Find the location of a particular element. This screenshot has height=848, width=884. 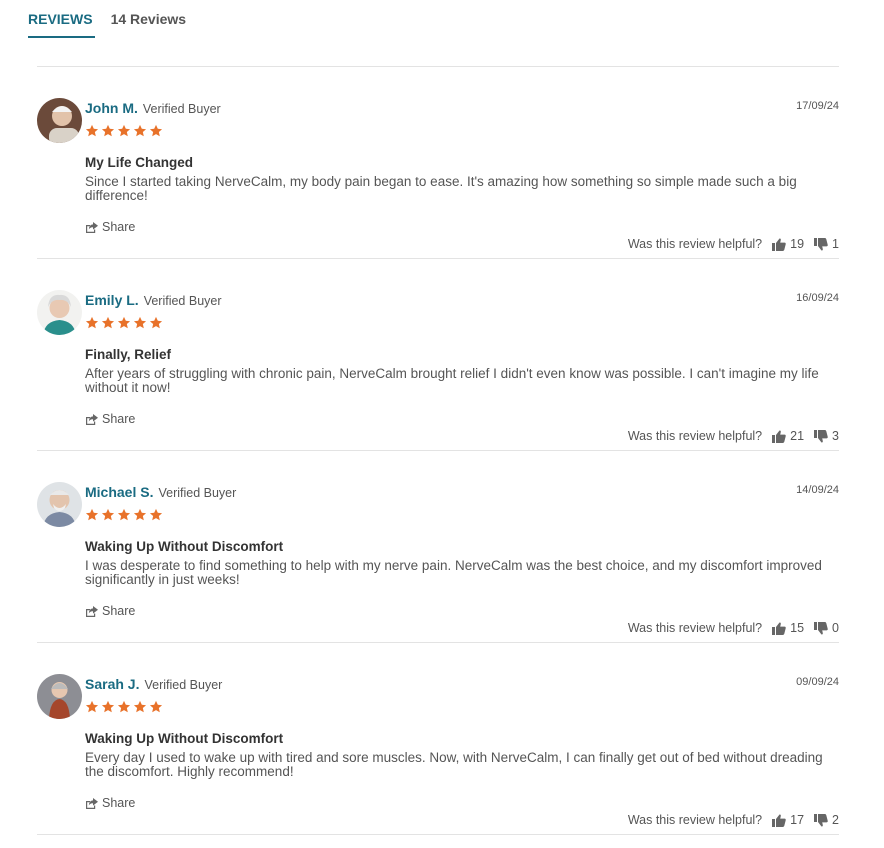

helpful-no-button: 3 is located at coordinates (826, 436).